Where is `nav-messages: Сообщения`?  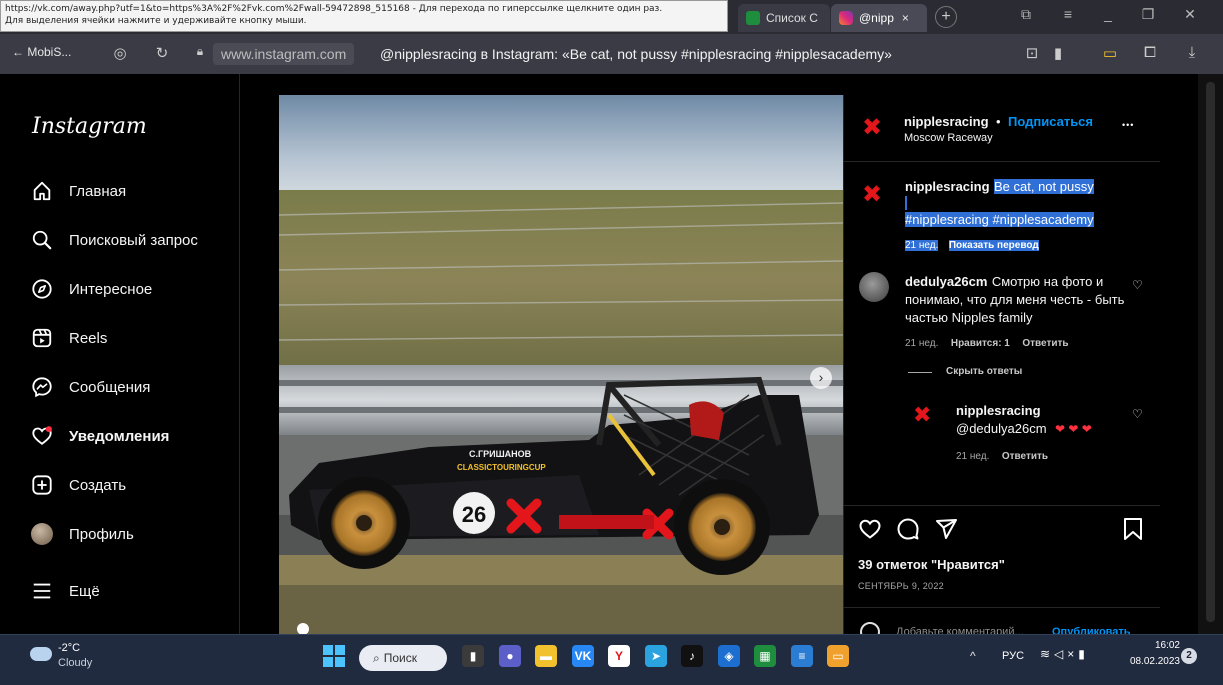 nav-messages: Сообщения is located at coordinates (90, 387).